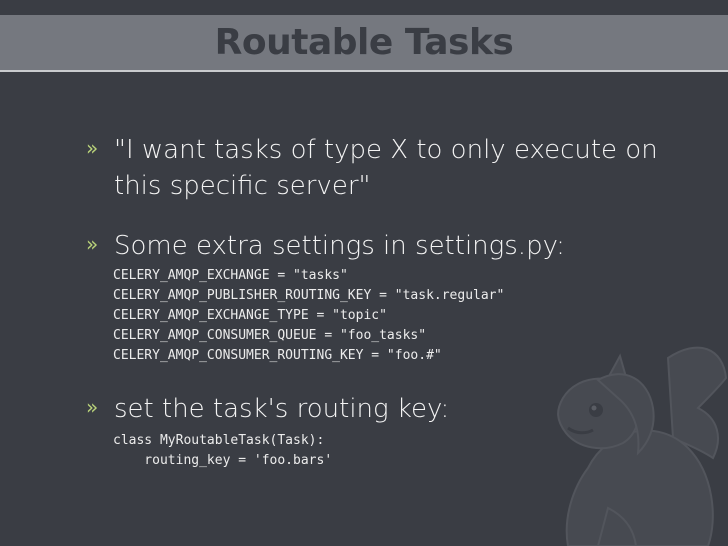 This screenshot has height=546, width=728. Describe the element at coordinates (270, 335) in the screenshot. I see `code-line: CELERY_AMQP_CONSUMER_QUEUE = "foo_tasks"` at that location.